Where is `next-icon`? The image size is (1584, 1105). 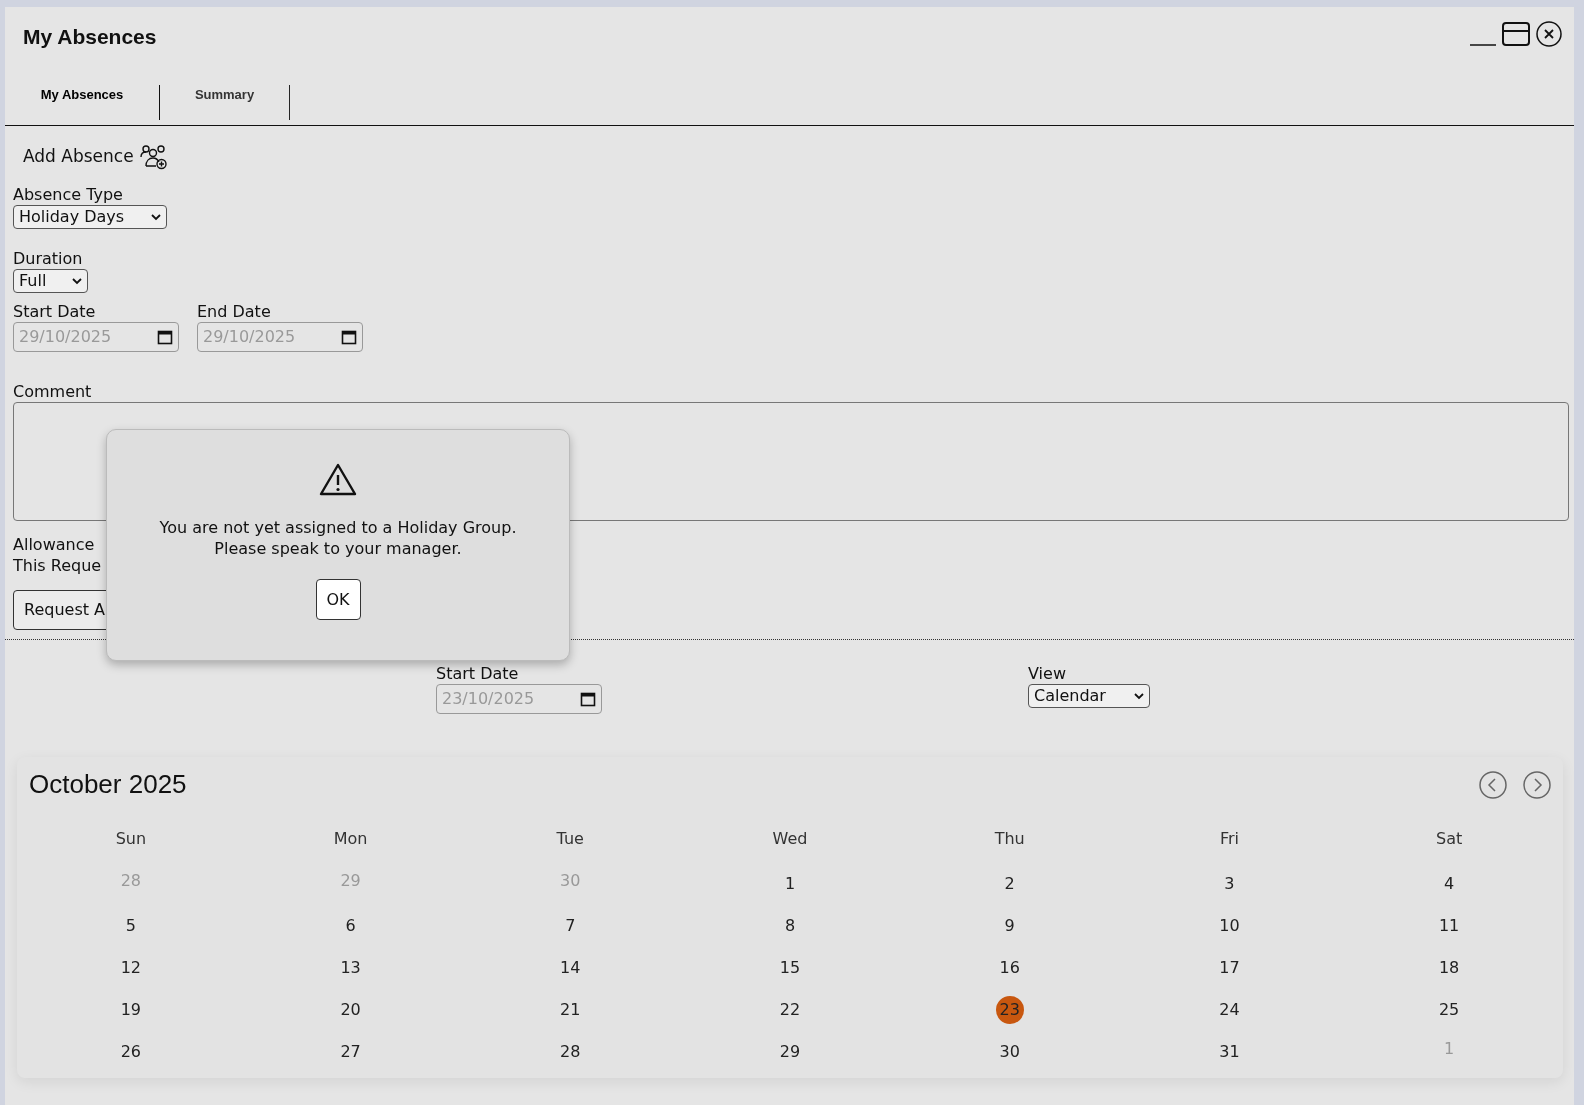 next-icon is located at coordinates (1537, 784).